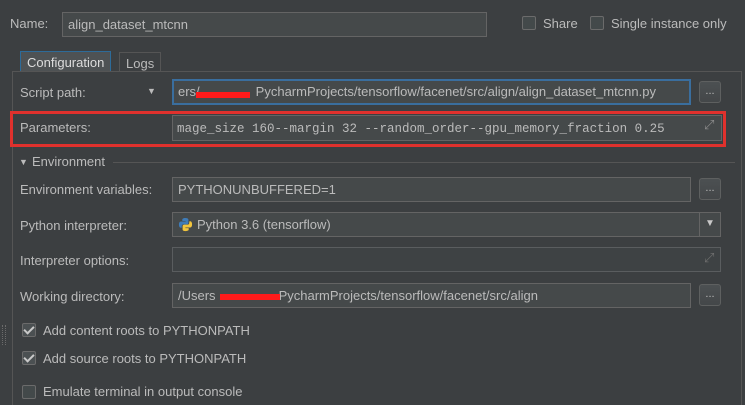 The width and height of the screenshot is (745, 405). Describe the element at coordinates (73, 225) in the screenshot. I see `python-interpreter-label: Python interpreter:` at that location.